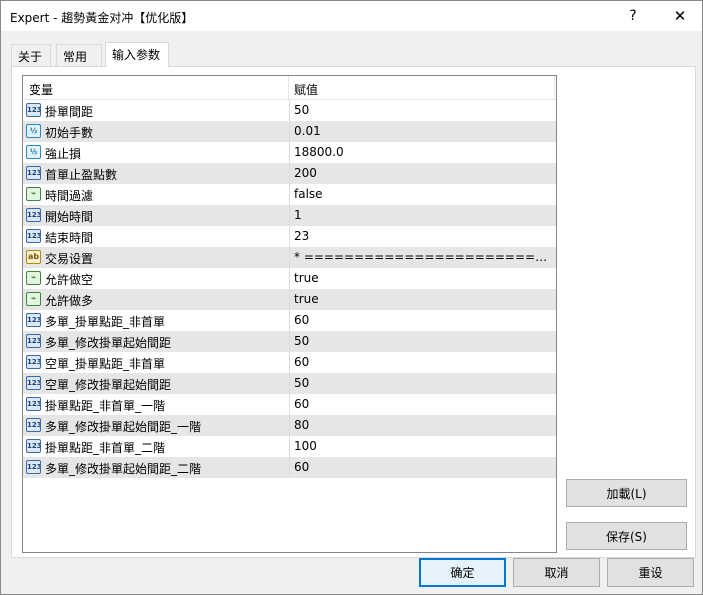  Describe the element at coordinates (289, 383) in the screenshot. I see `table-row: 123 空單_修改掛單起始間距 50` at that location.